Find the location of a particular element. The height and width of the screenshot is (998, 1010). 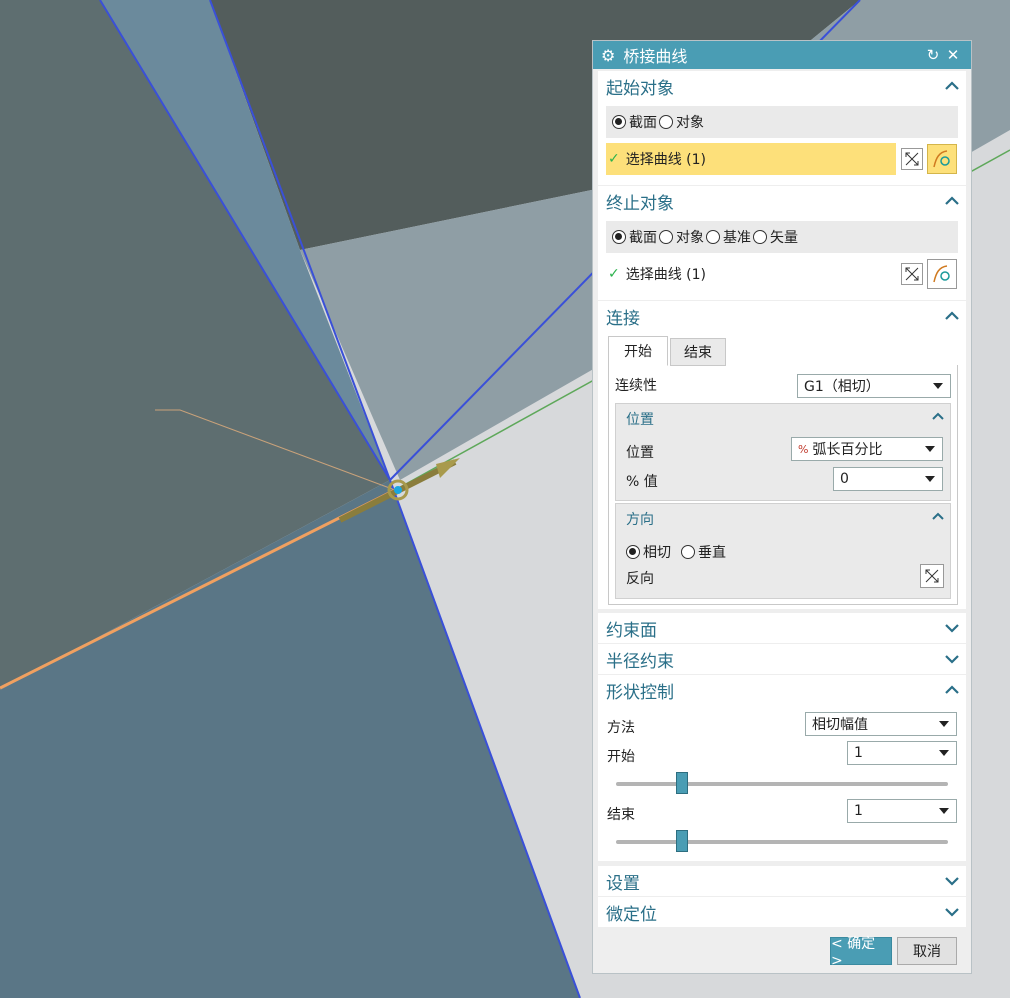

select-value: 相切幅值 is located at coordinates (840, 725).